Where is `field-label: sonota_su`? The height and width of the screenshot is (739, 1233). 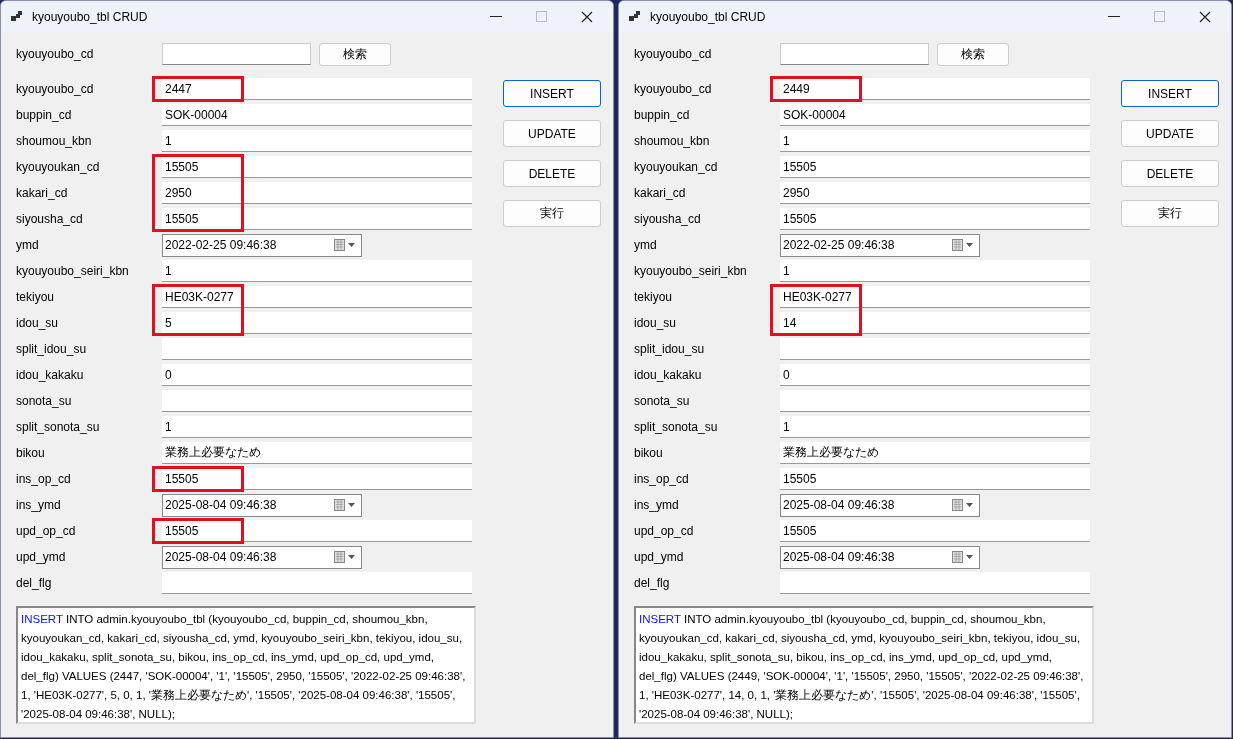 field-label: sonota_su is located at coordinates (662, 401).